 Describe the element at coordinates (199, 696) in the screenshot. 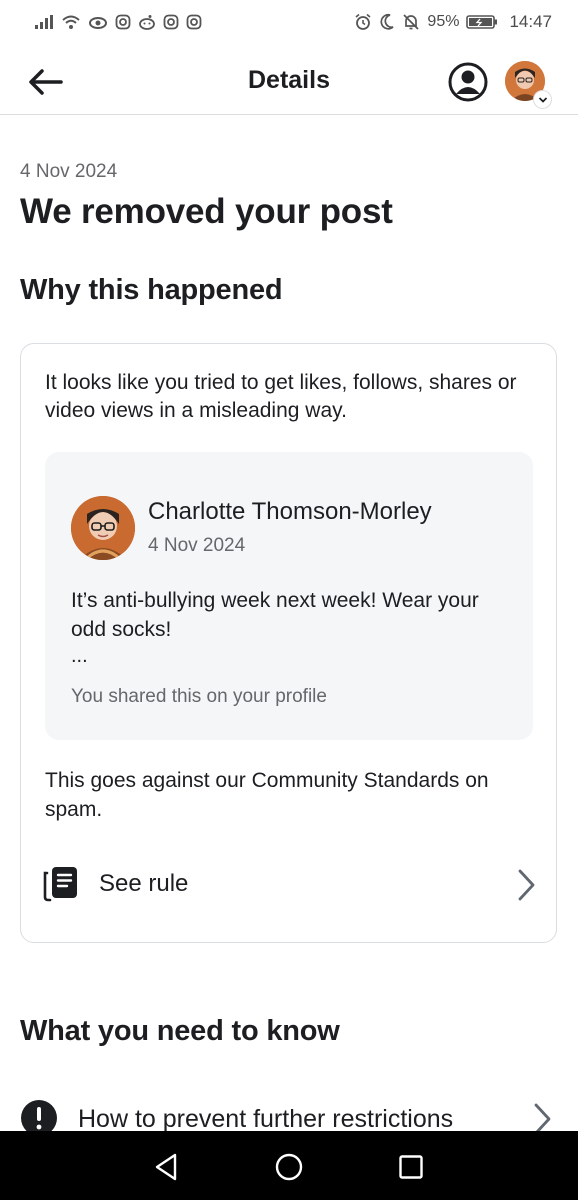

I see `shared-note: You shared this on your profile` at that location.